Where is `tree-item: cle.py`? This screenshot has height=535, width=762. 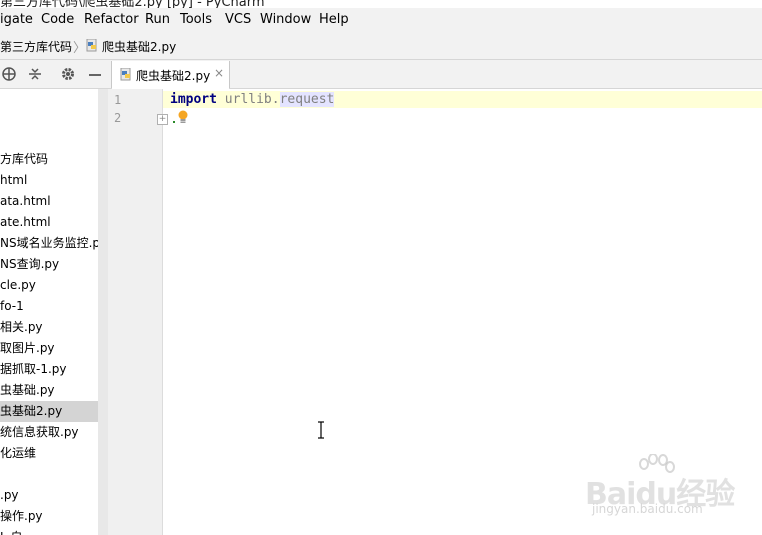 tree-item: cle.py is located at coordinates (49, 285).